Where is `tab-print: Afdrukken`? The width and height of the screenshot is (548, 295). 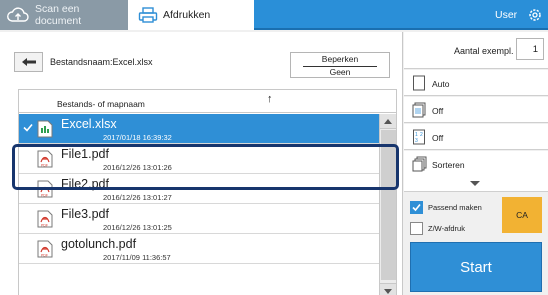
tab-print: Afdrukken is located at coordinates (191, 15).